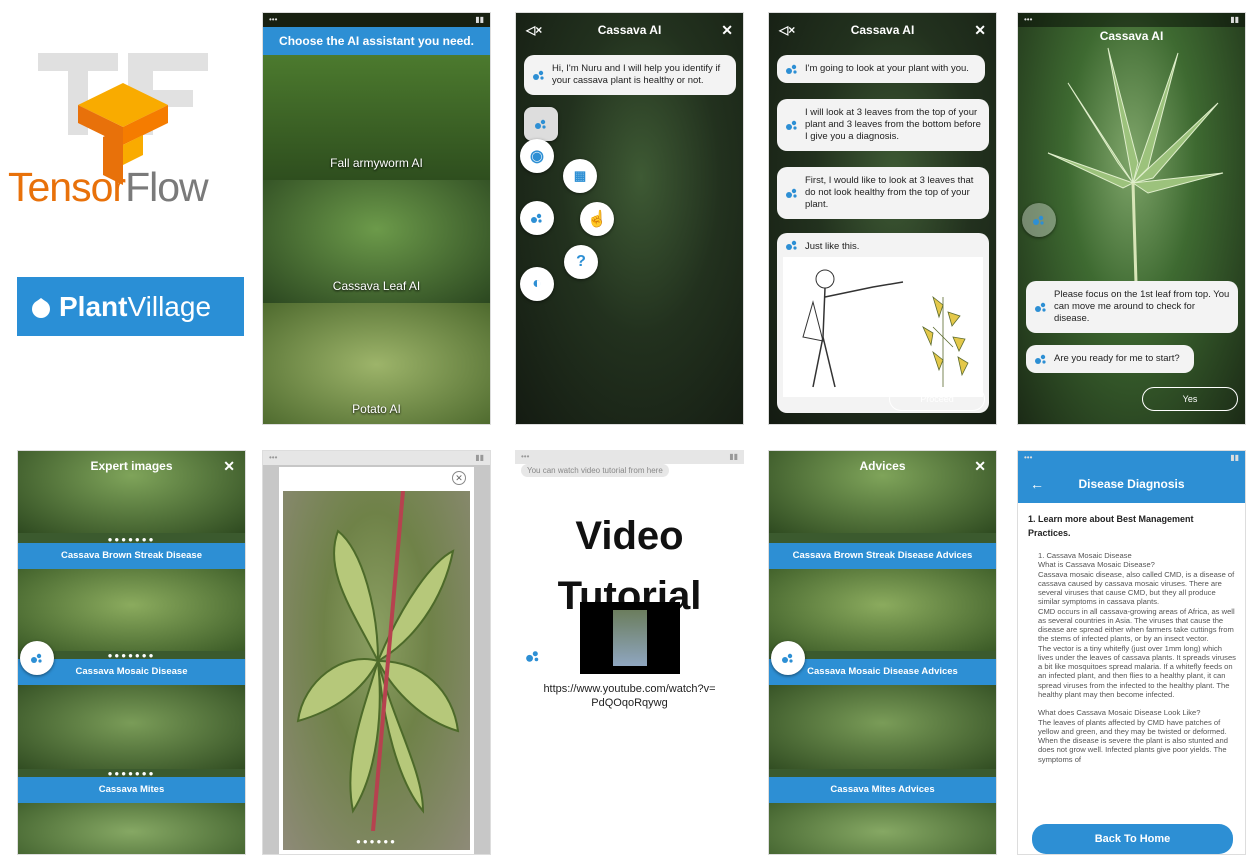 The height and width of the screenshot is (855, 1246). What do you see at coordinates (1190, 399) in the screenshot?
I see `yes-button: Yes` at bounding box center [1190, 399].